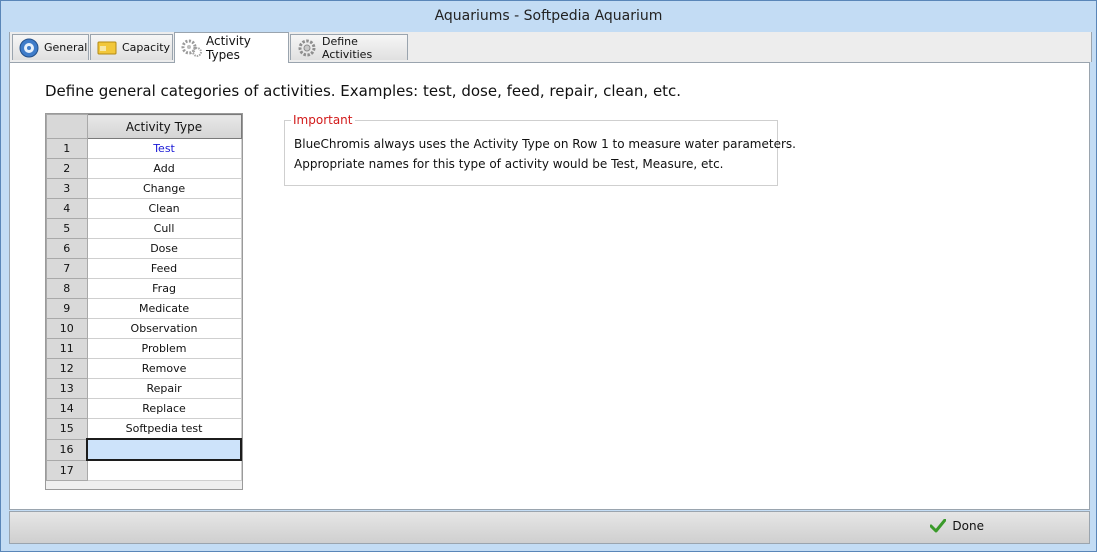  Describe the element at coordinates (29, 48) in the screenshot. I see `general-icon` at that location.